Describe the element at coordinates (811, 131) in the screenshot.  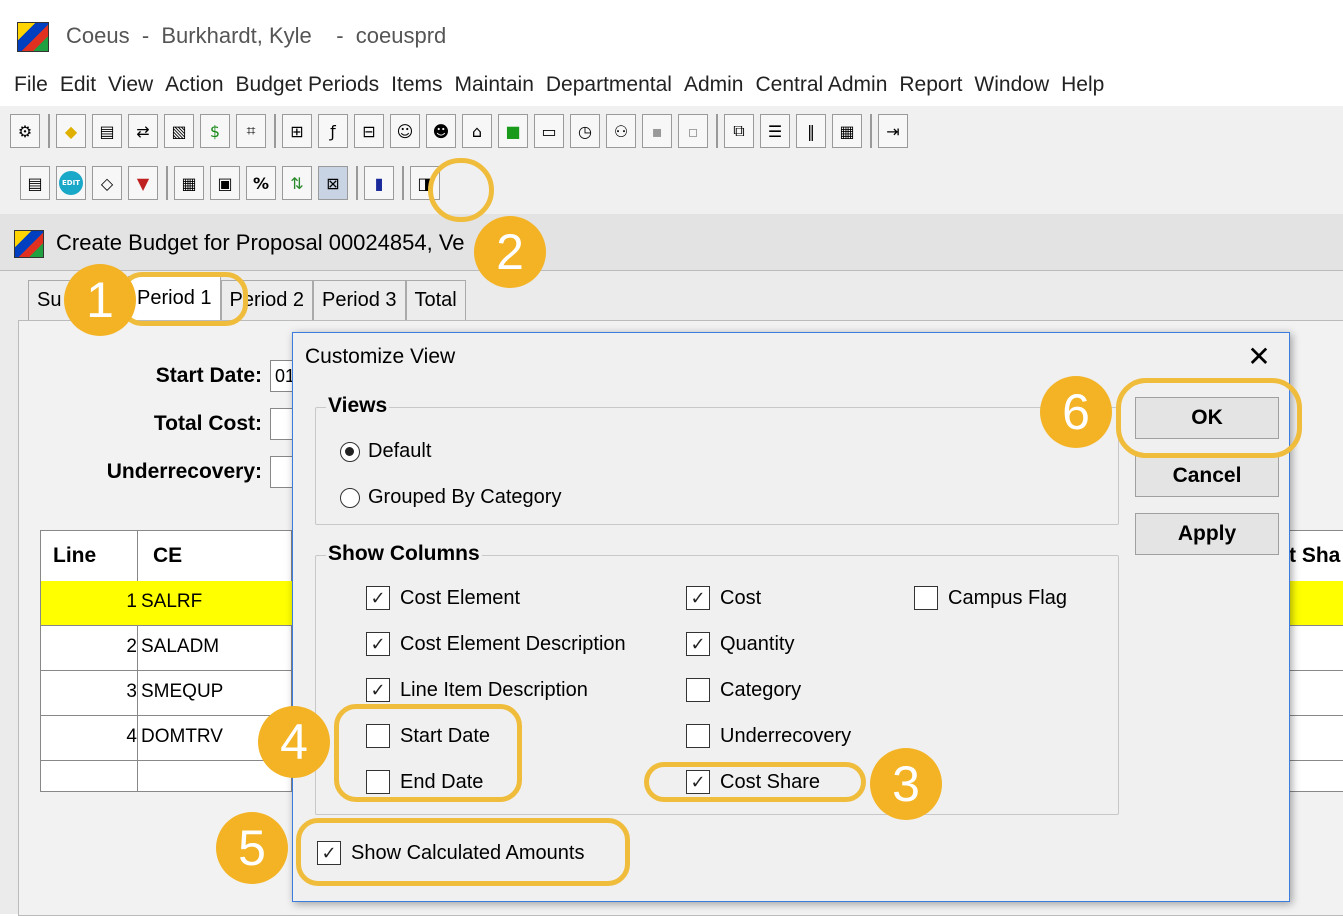
I see `columns-icon: ‖` at that location.